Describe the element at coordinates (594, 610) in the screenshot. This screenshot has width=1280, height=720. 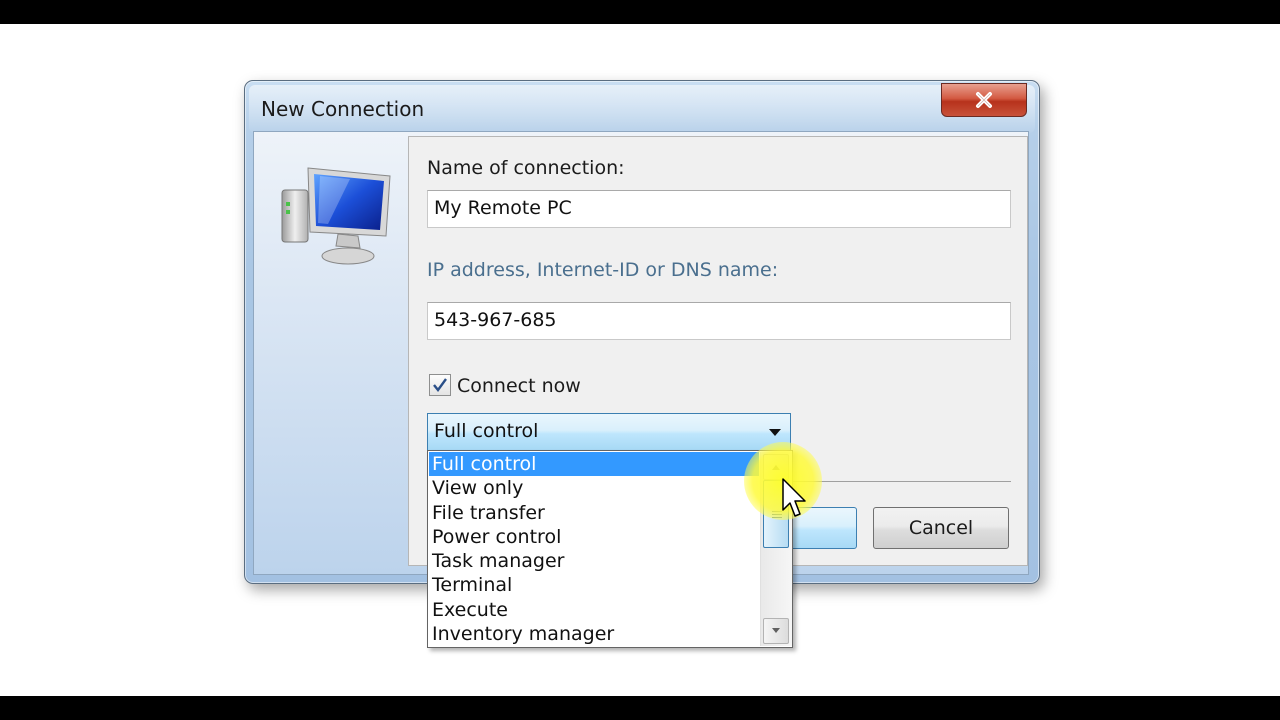
I see `dropdown-option-execute: Execute` at that location.